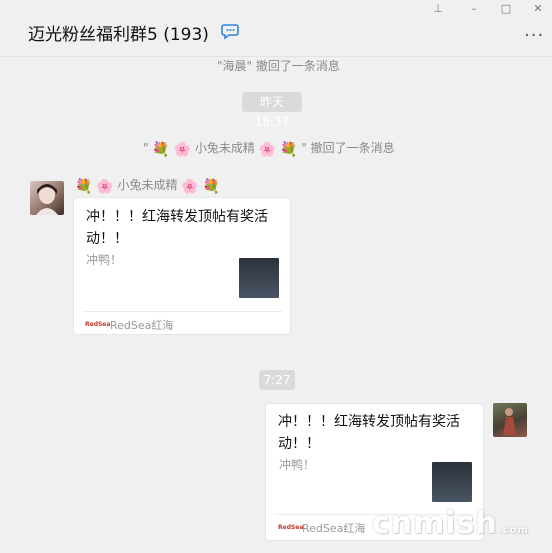  Describe the element at coordinates (348, 148) in the screenshot. I see `recall-text: " 撤回了一条消息` at that location.